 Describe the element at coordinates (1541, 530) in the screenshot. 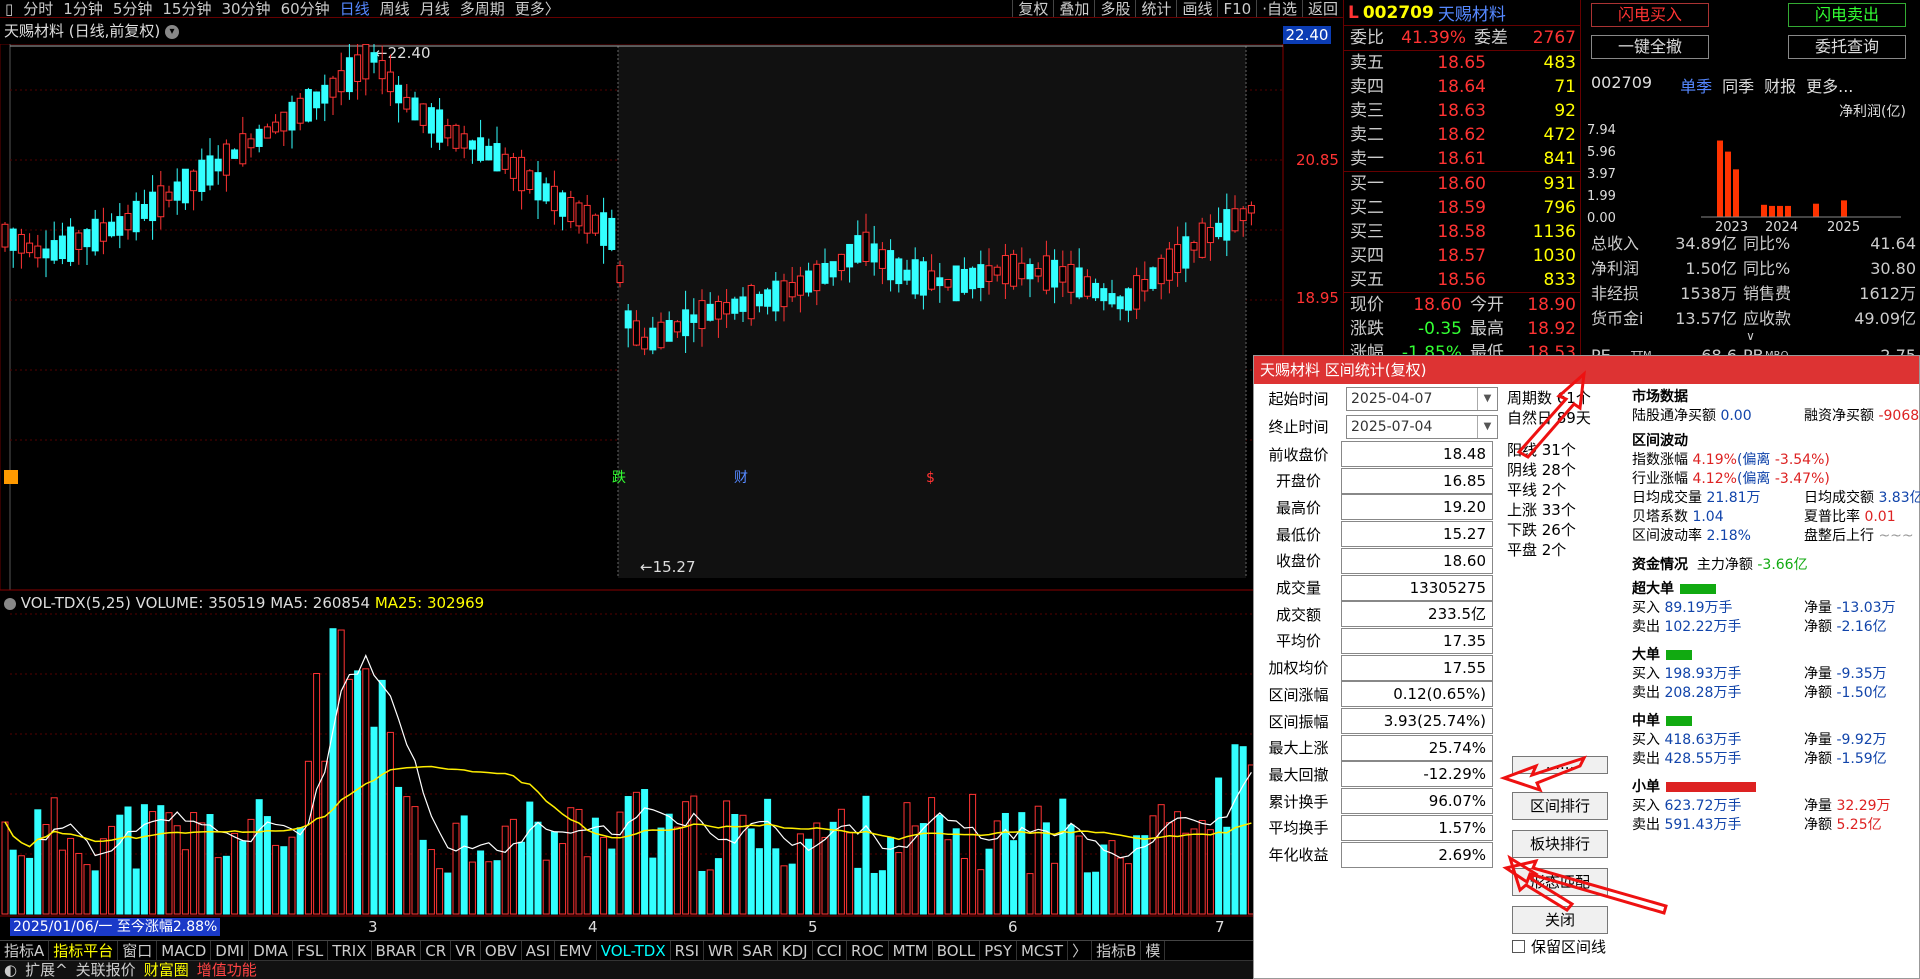

I see `line-stat: 下跌 26个` at that location.